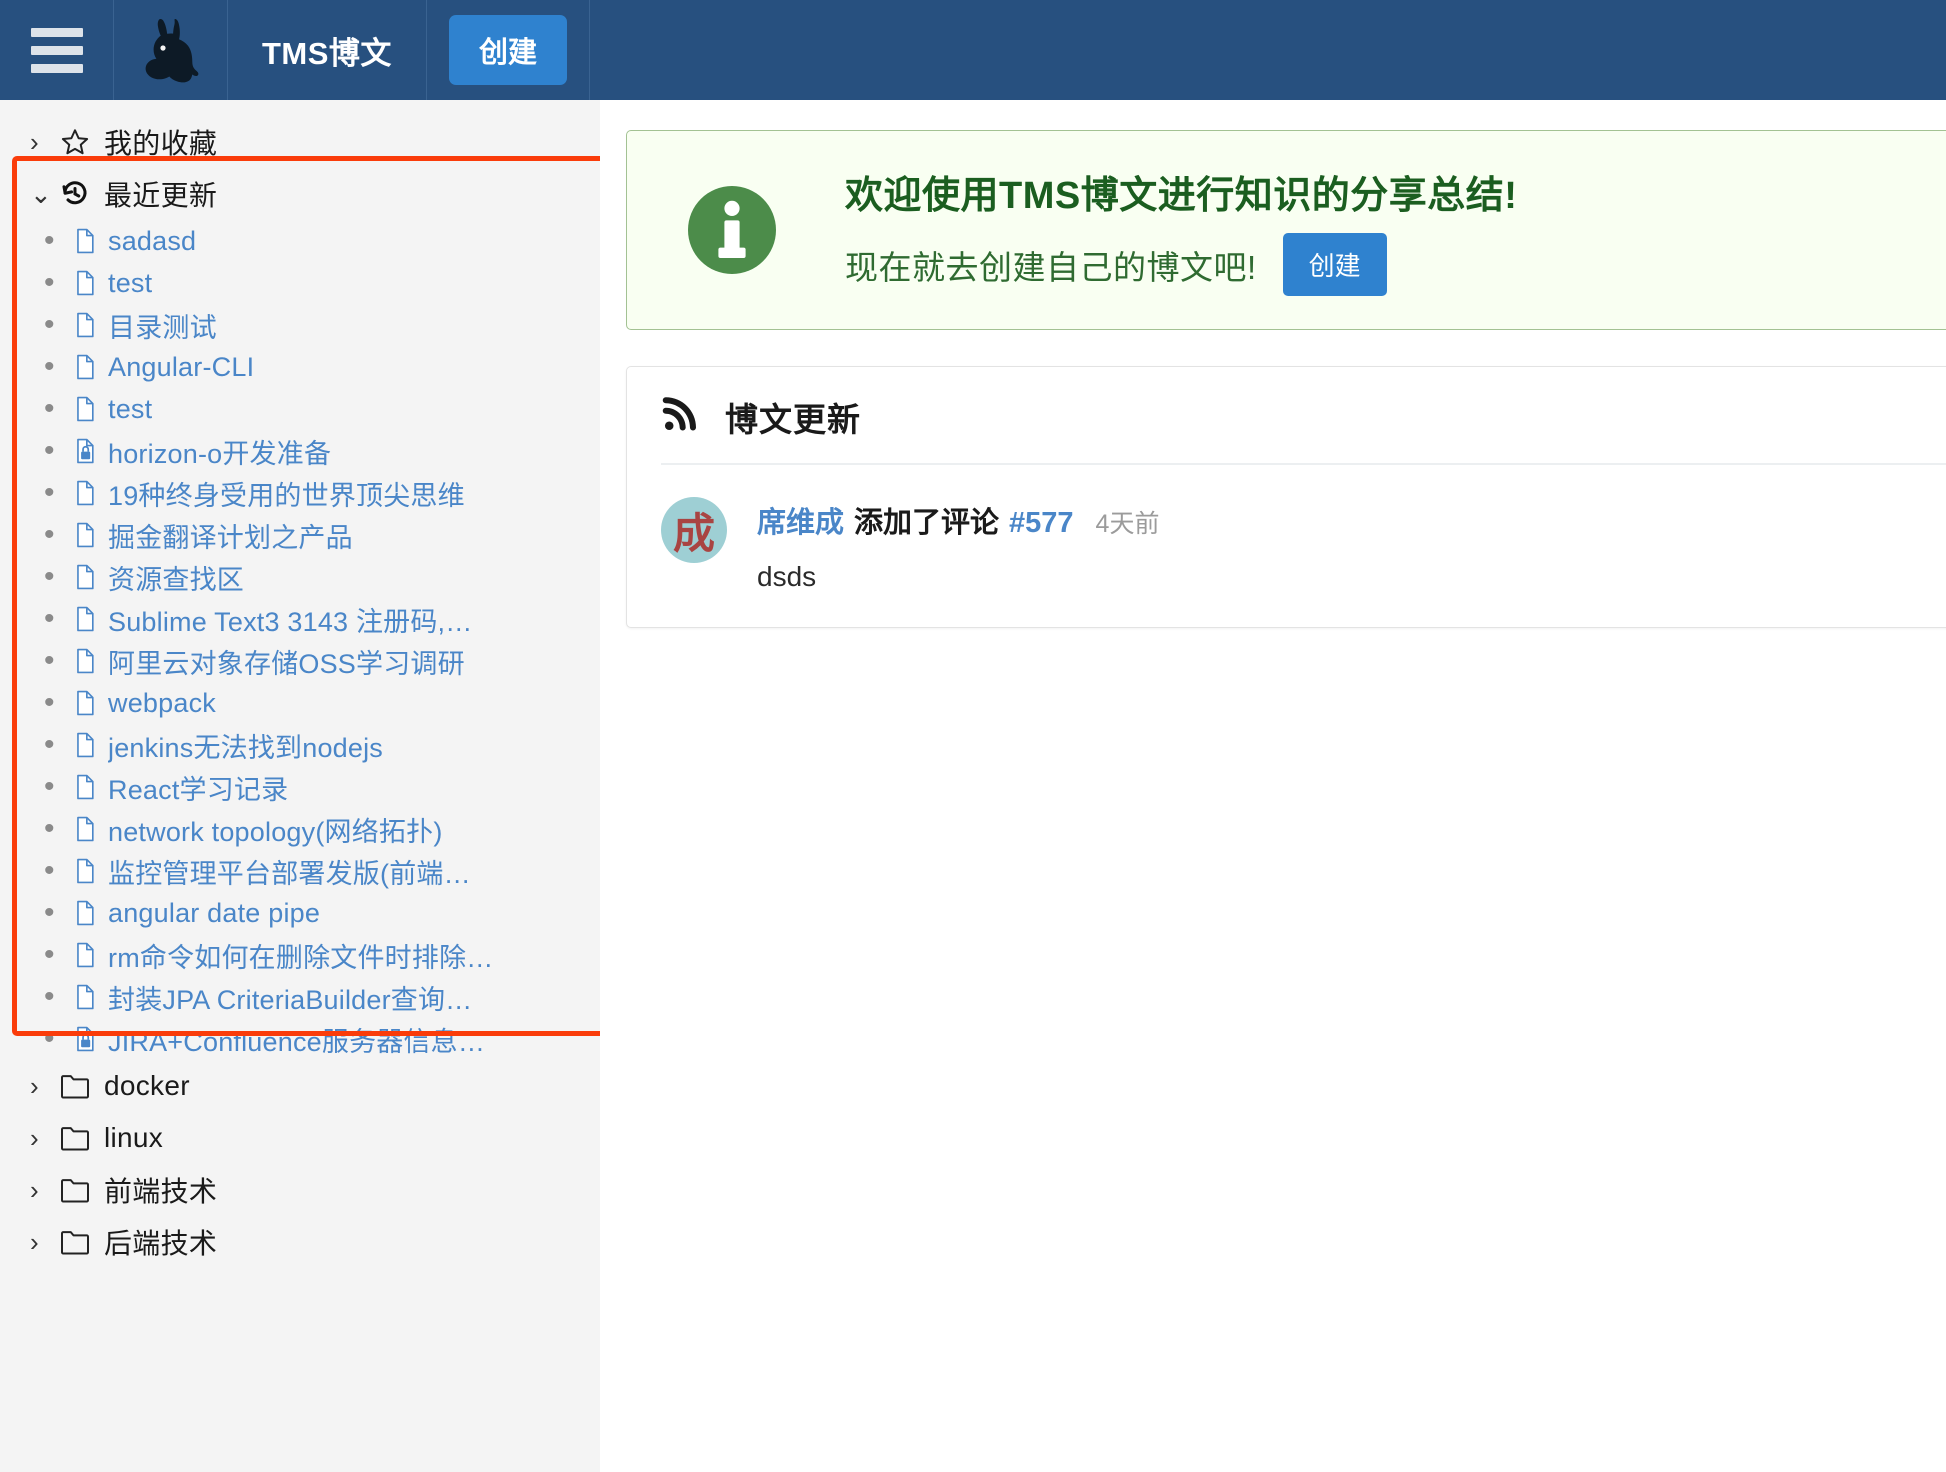 The width and height of the screenshot is (1946, 1472). I want to click on welcome-alert-action-row: 现在就去创建自己的博文吧! 创建, so click(1181, 264).